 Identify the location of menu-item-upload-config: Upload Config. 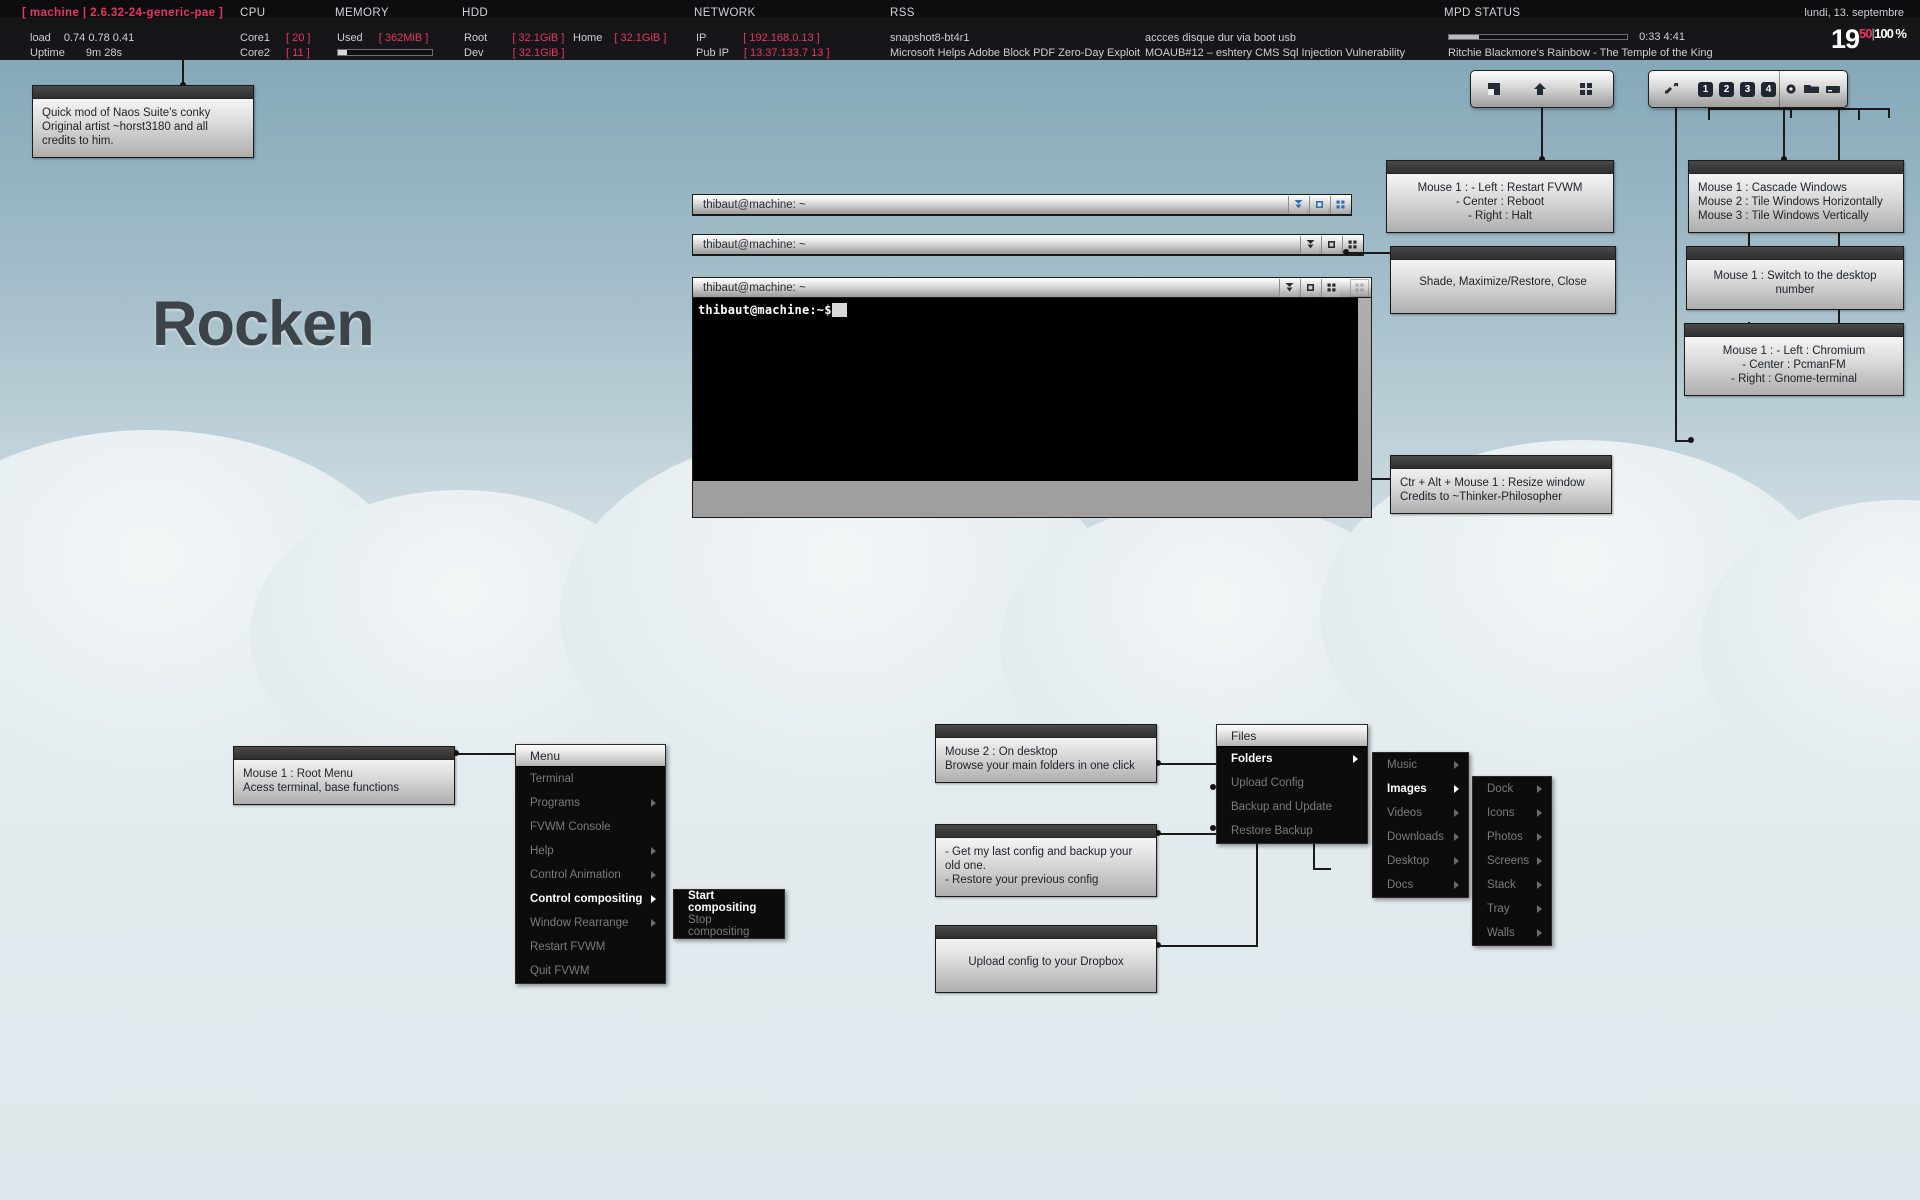
(1292, 783).